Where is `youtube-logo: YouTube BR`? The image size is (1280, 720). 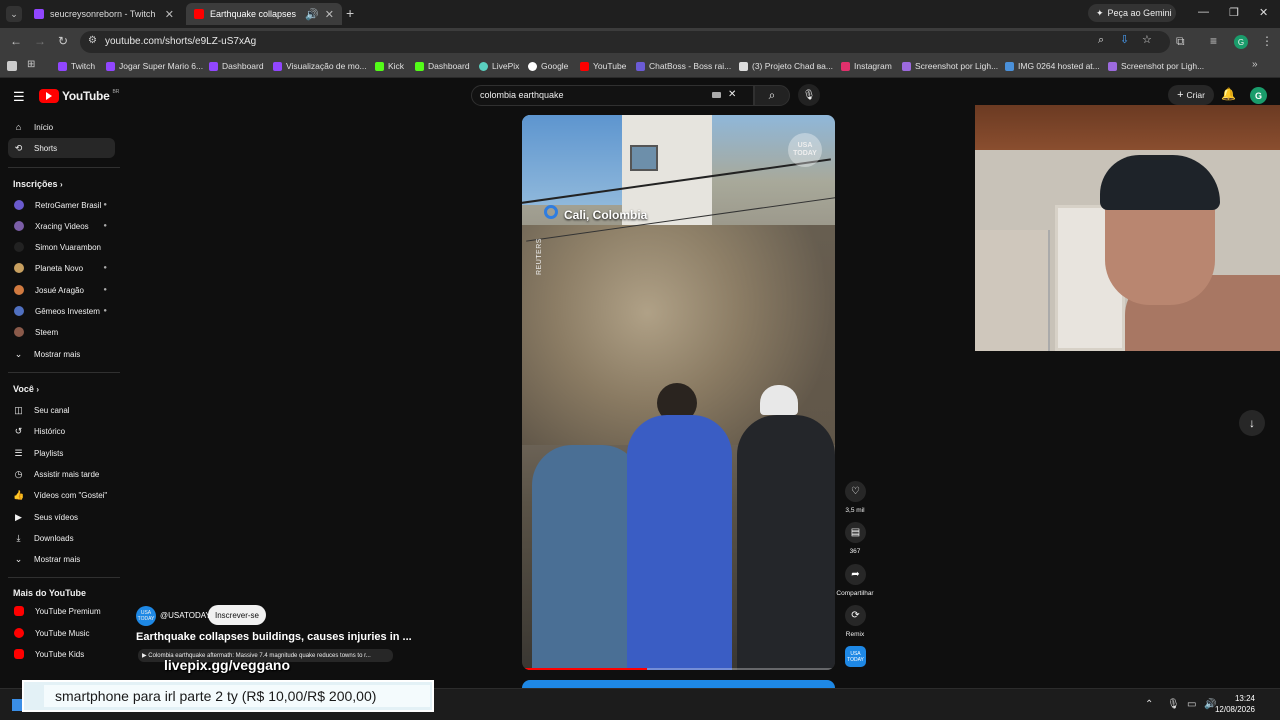 youtube-logo: YouTube BR is located at coordinates (79, 96).